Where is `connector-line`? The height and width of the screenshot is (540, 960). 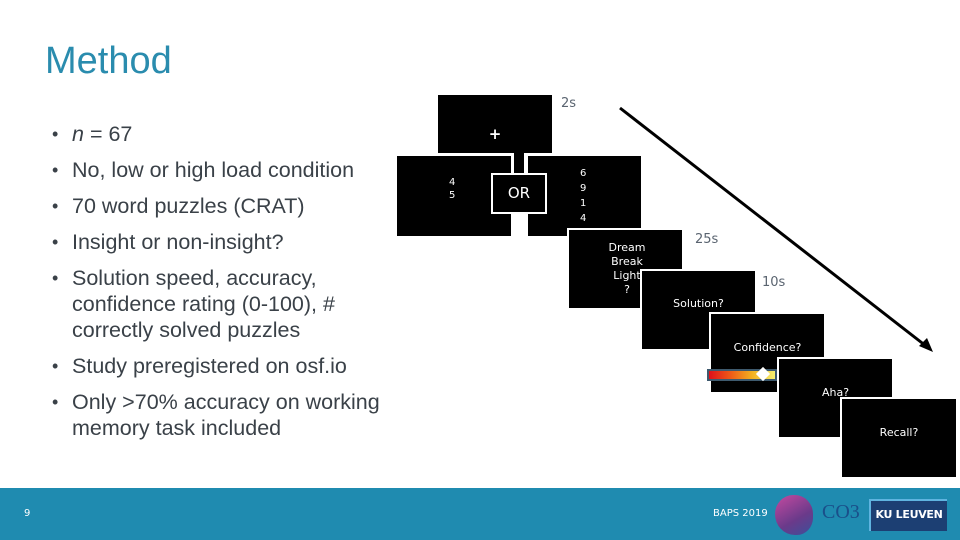 connector-line is located at coordinates (519, 163).